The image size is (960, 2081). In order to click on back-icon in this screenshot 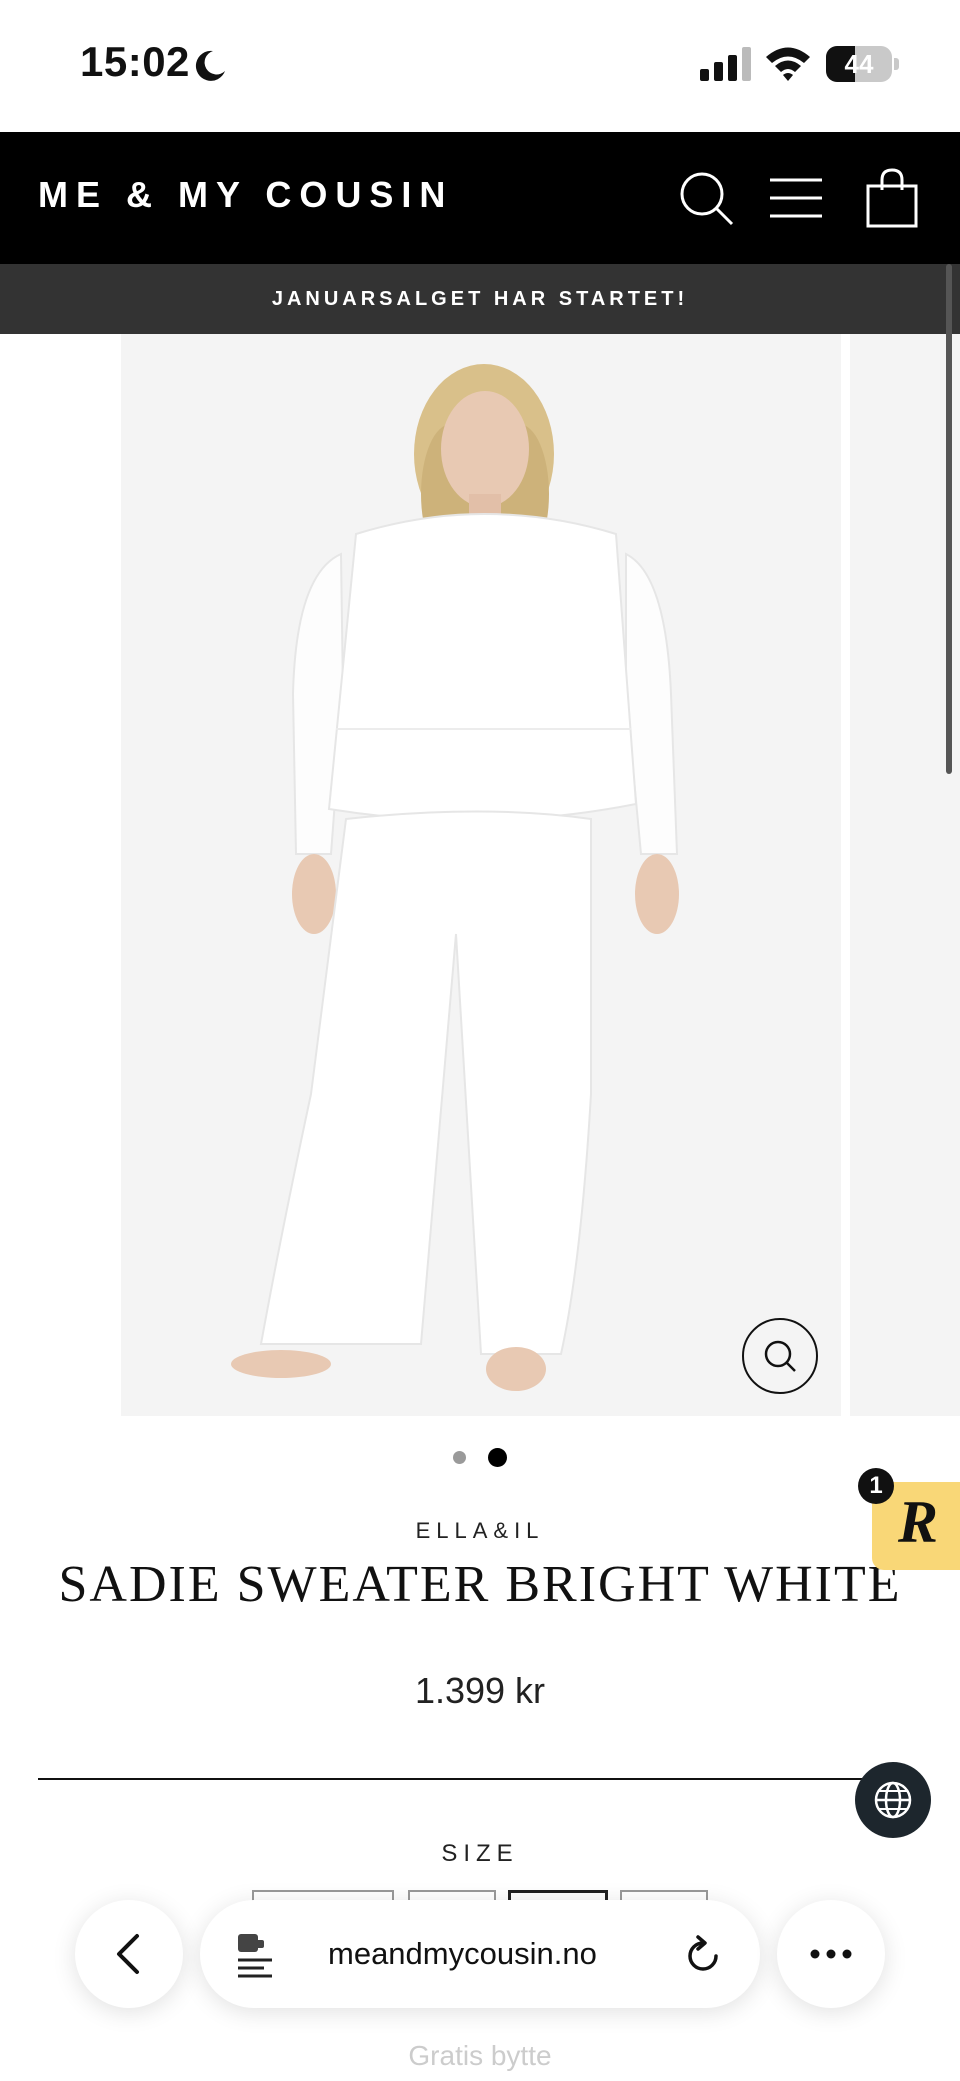, I will do `click(128, 1954)`.